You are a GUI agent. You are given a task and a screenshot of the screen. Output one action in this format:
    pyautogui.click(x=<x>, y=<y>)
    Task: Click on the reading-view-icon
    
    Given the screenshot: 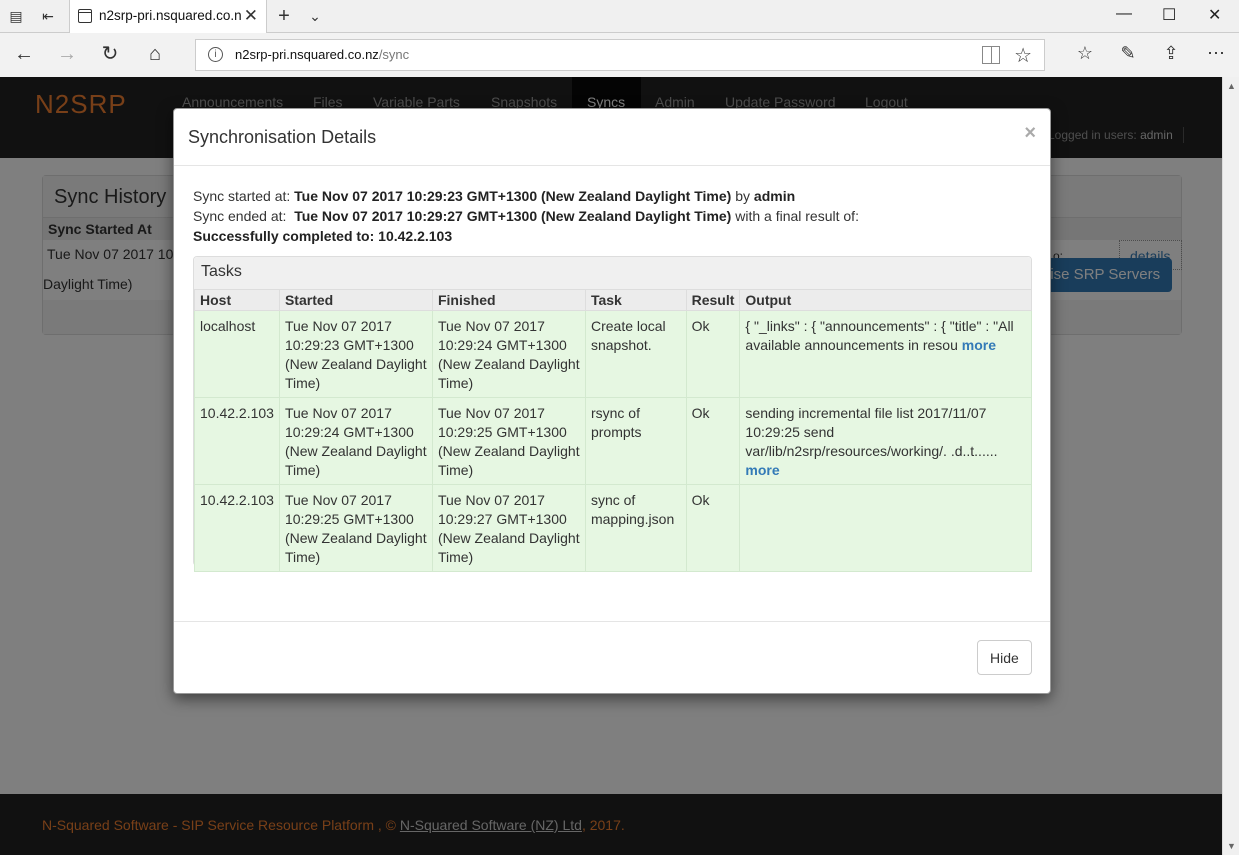 What is the action you would take?
    pyautogui.click(x=991, y=55)
    